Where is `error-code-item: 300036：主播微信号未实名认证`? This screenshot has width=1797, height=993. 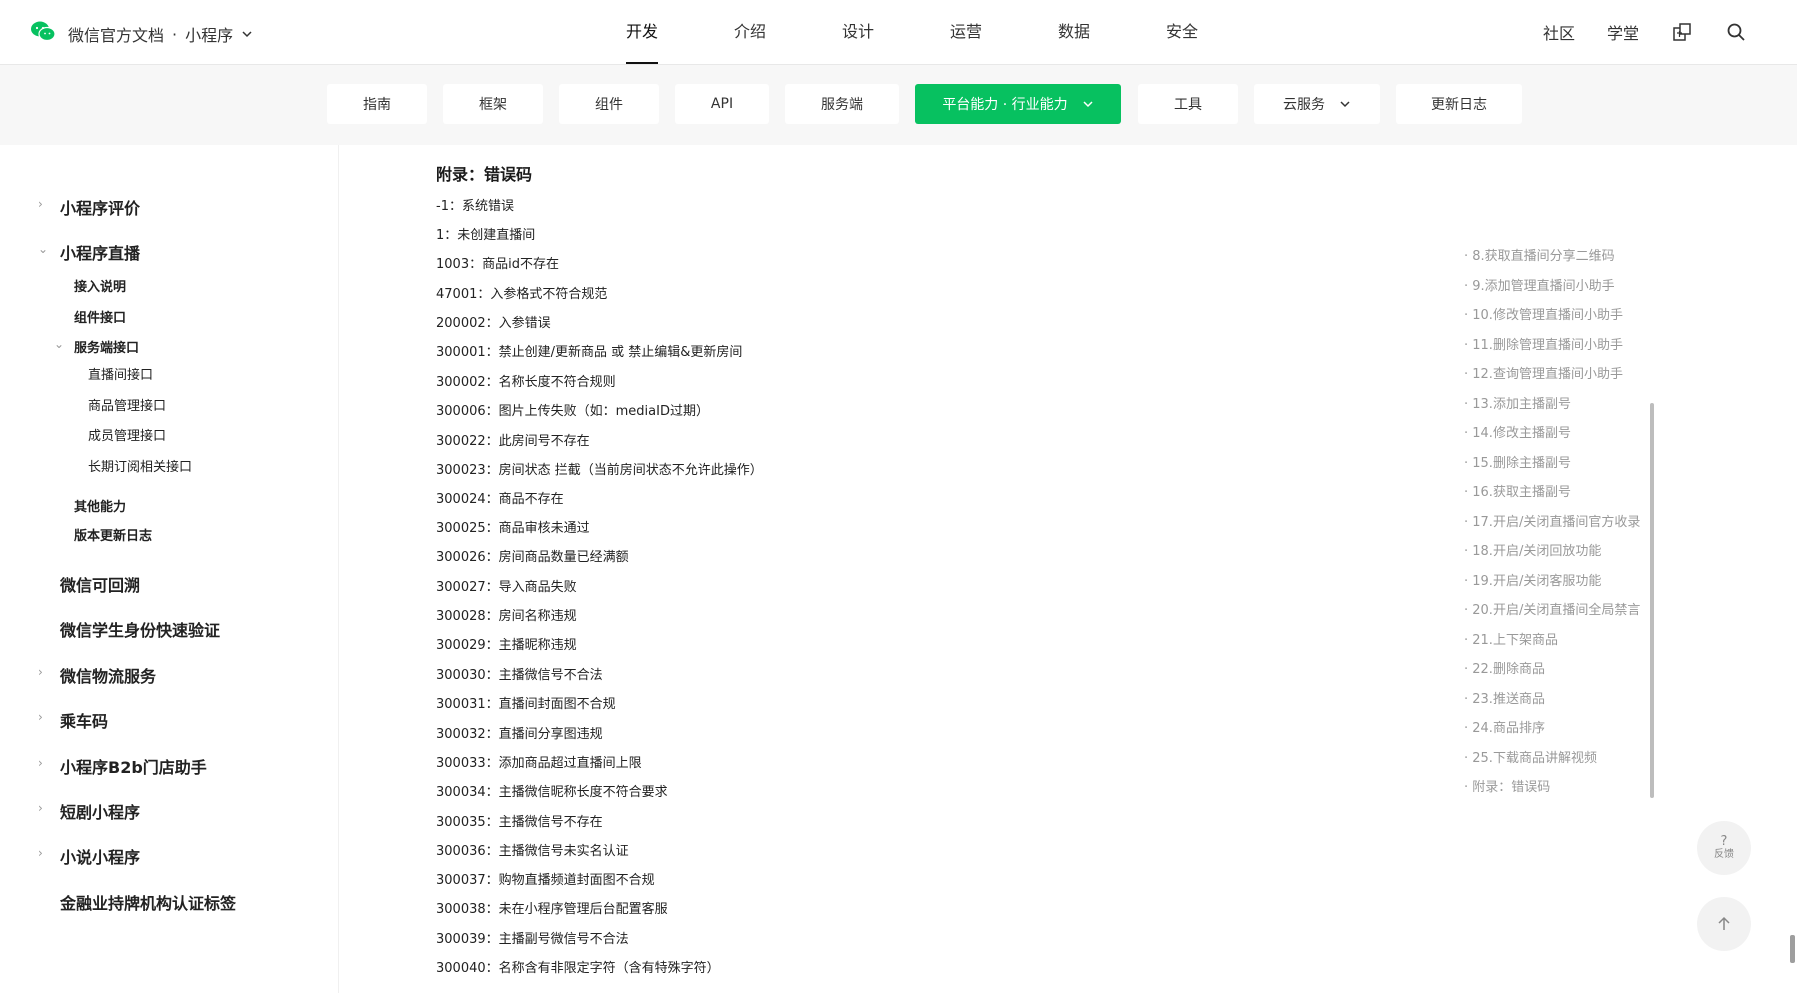 error-code-item: 300036：主播微信号未实名认证 is located at coordinates (532, 851).